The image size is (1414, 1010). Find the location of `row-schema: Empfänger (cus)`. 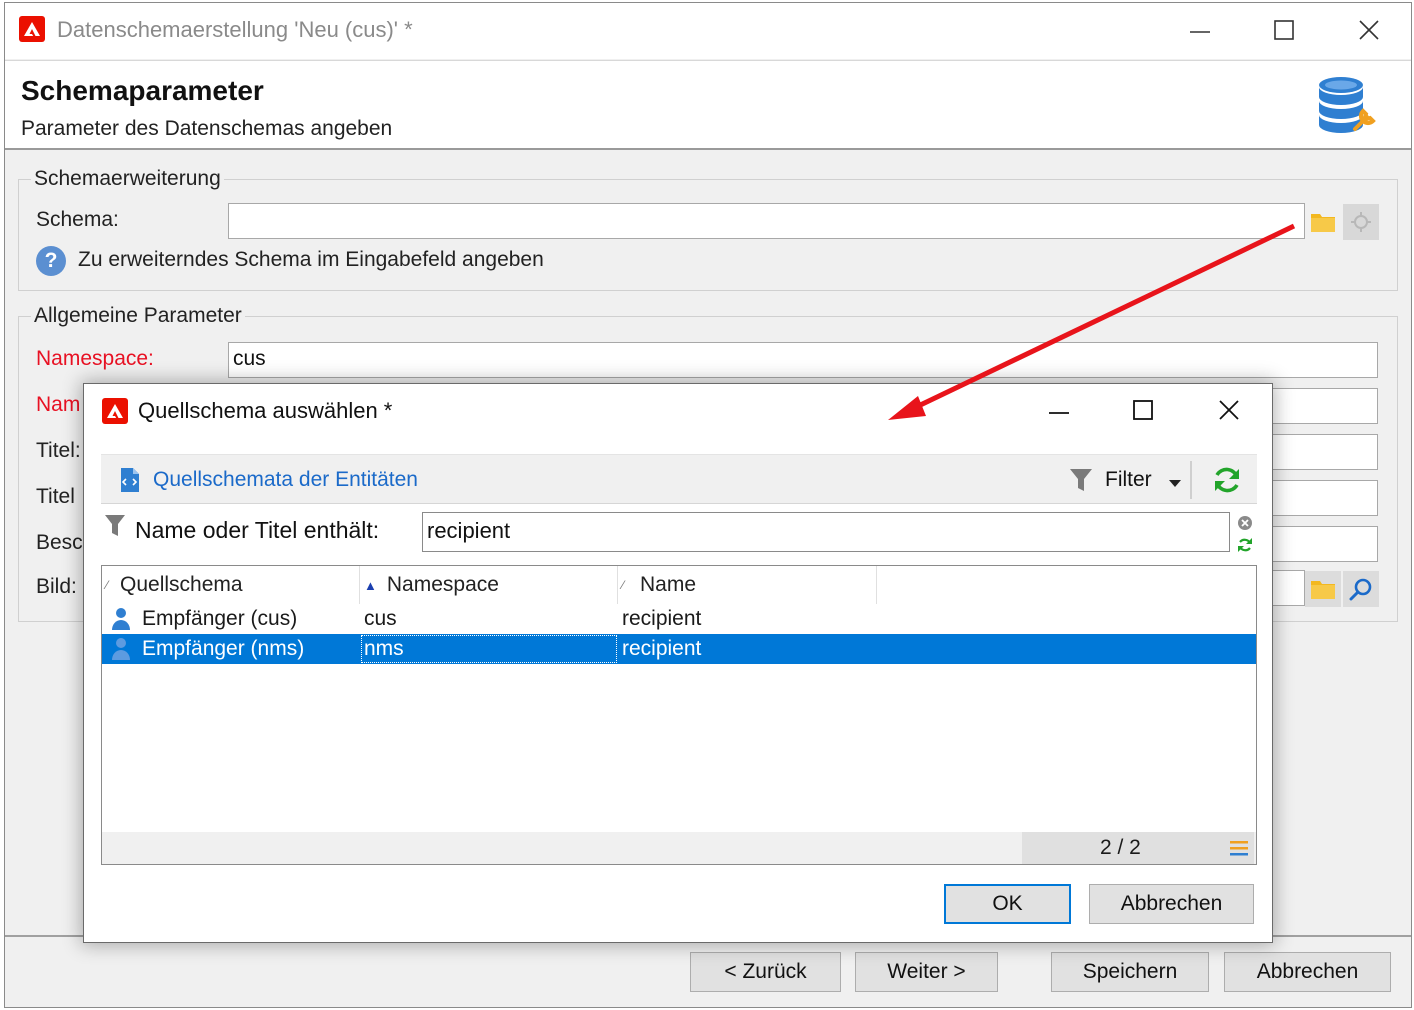

row-schema: Empfänger (cus) is located at coordinates (220, 618).